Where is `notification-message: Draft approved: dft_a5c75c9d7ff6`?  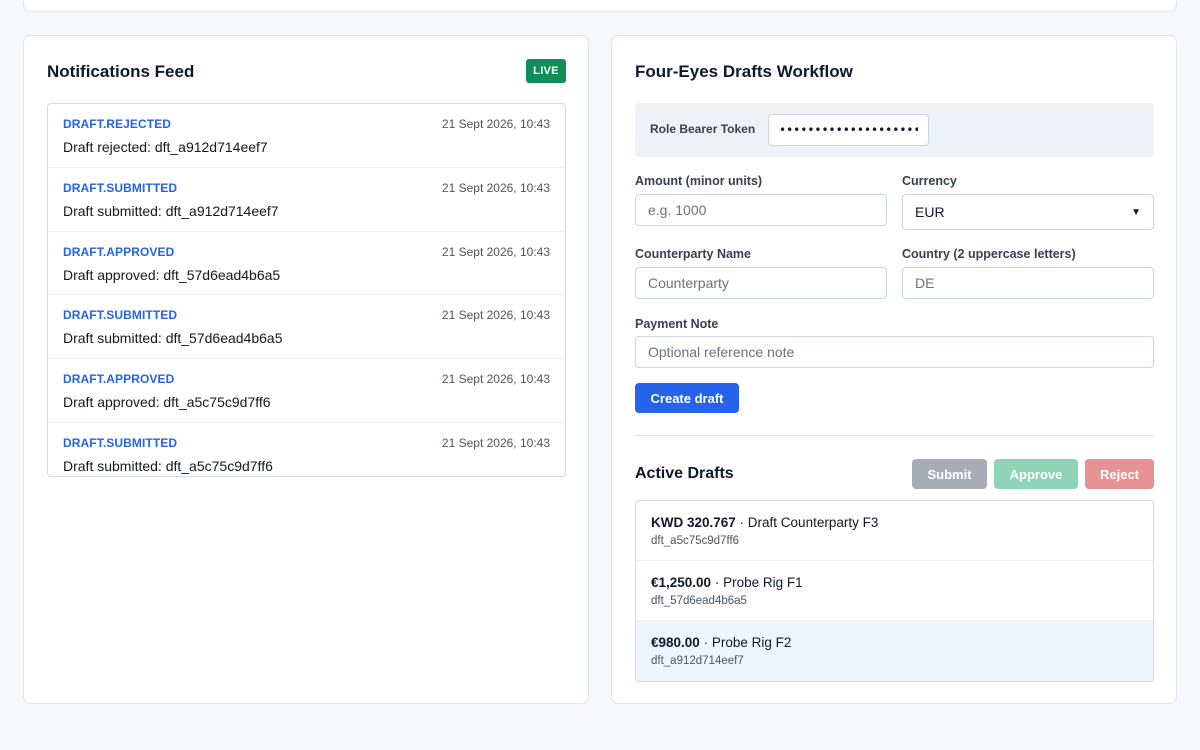 notification-message: Draft approved: dft_a5c75c9d7ff6 is located at coordinates (167, 402).